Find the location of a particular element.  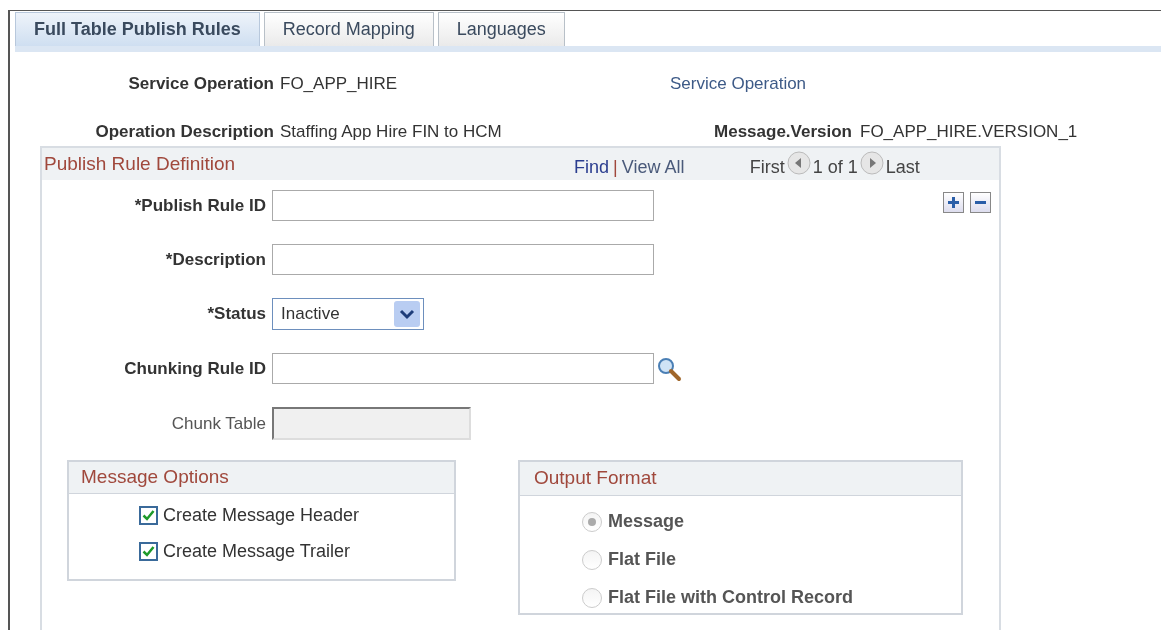

service-operation-link: Service Operation is located at coordinates (738, 84).